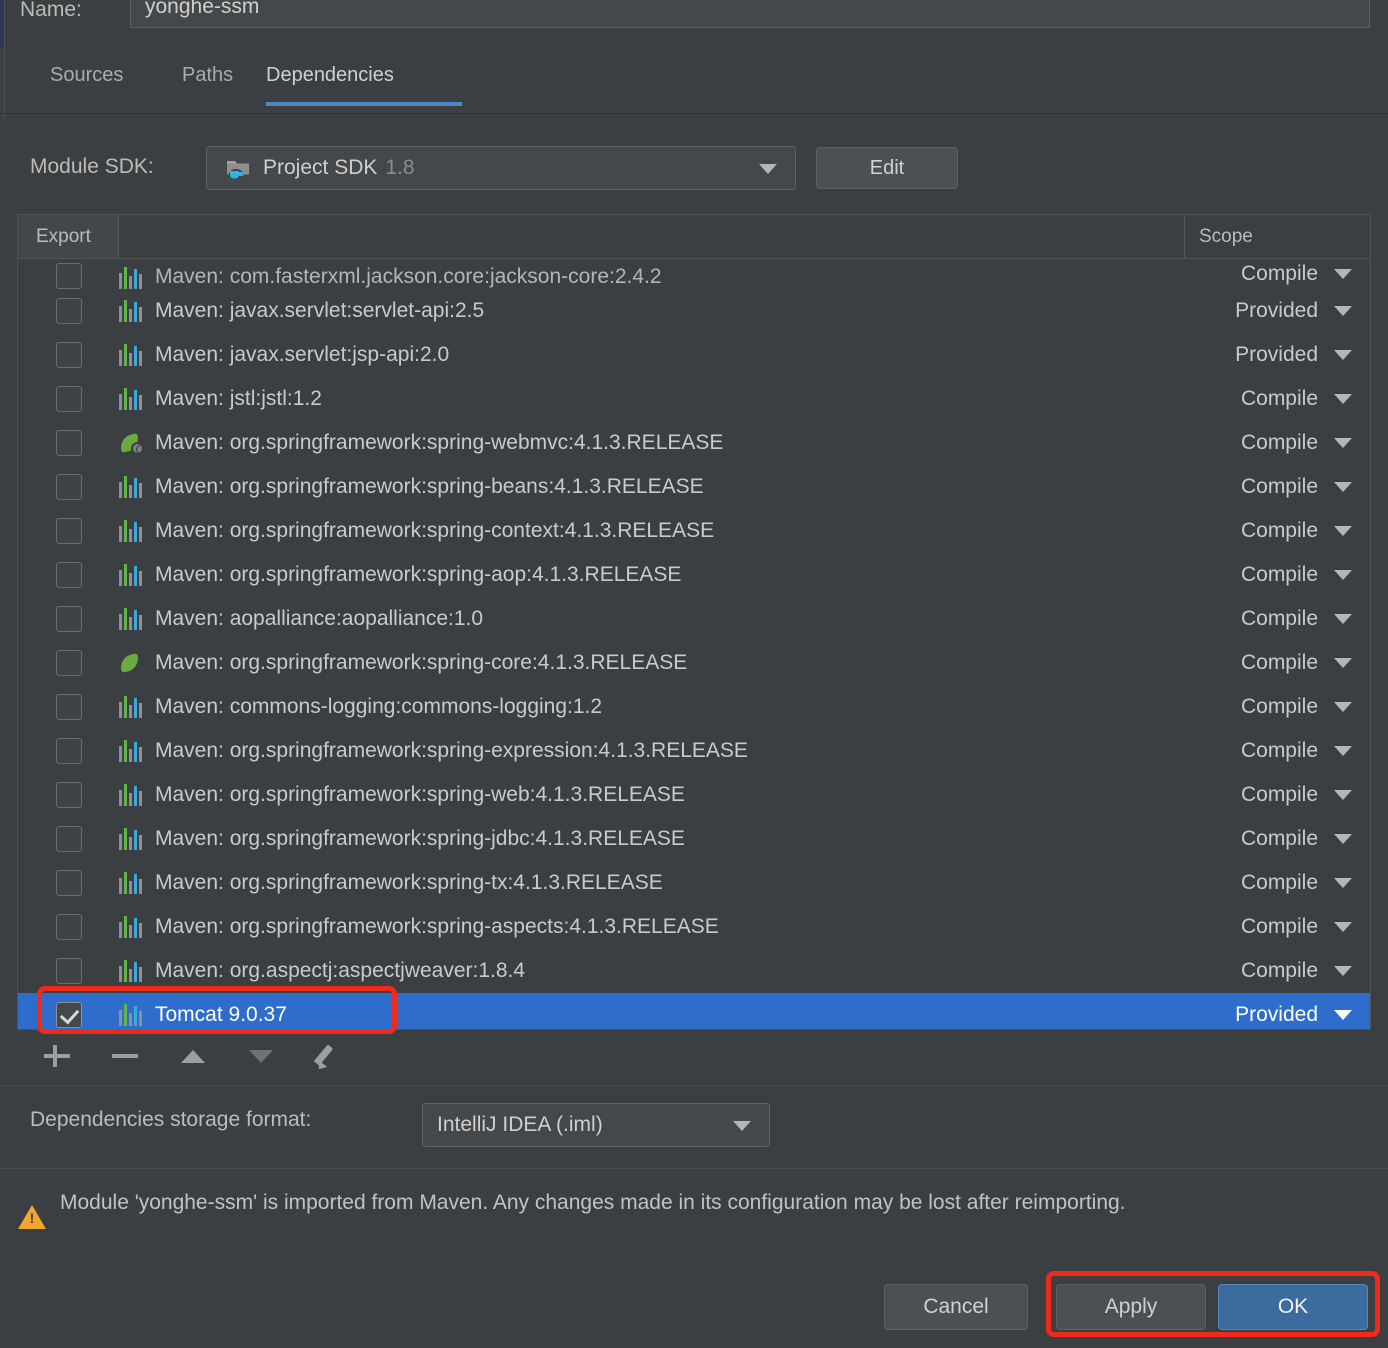 This screenshot has height=1348, width=1388. I want to click on warning-triangle-icon, so click(33, 1217).